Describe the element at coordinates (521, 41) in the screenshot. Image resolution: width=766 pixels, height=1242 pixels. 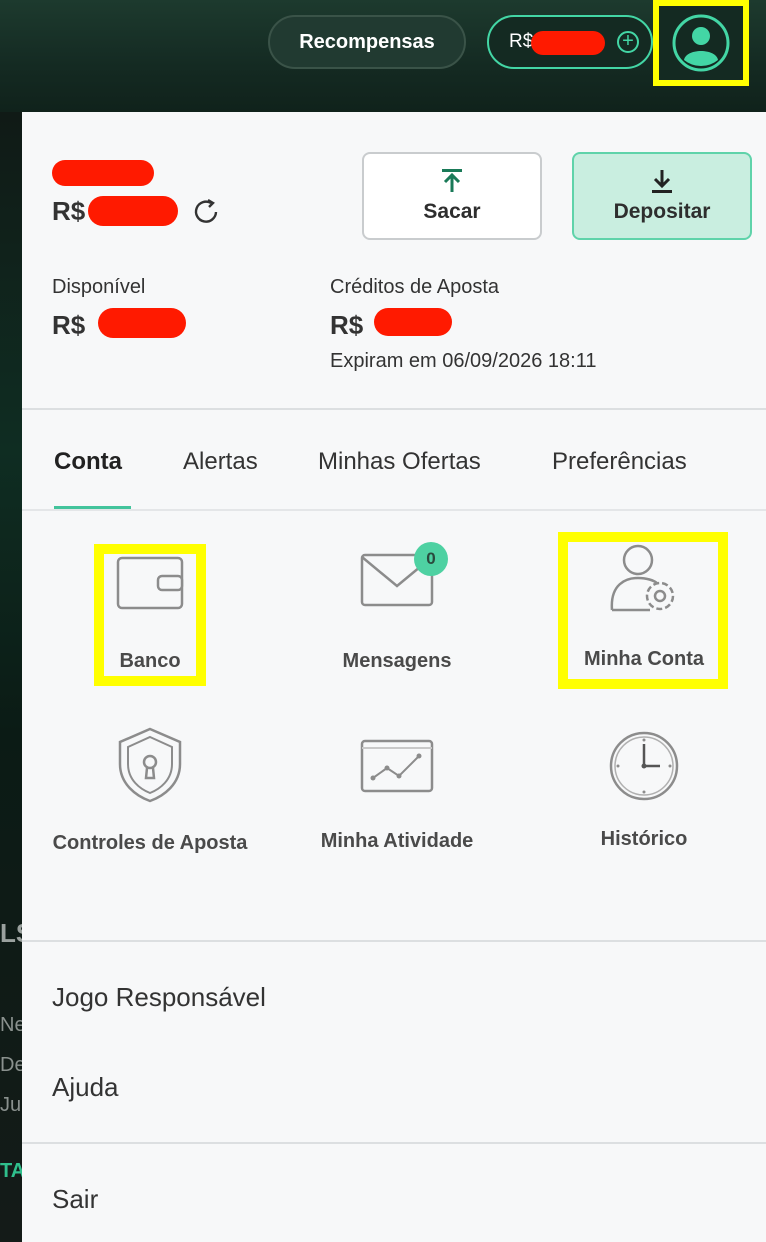
I see `balance-prefix: R$` at that location.